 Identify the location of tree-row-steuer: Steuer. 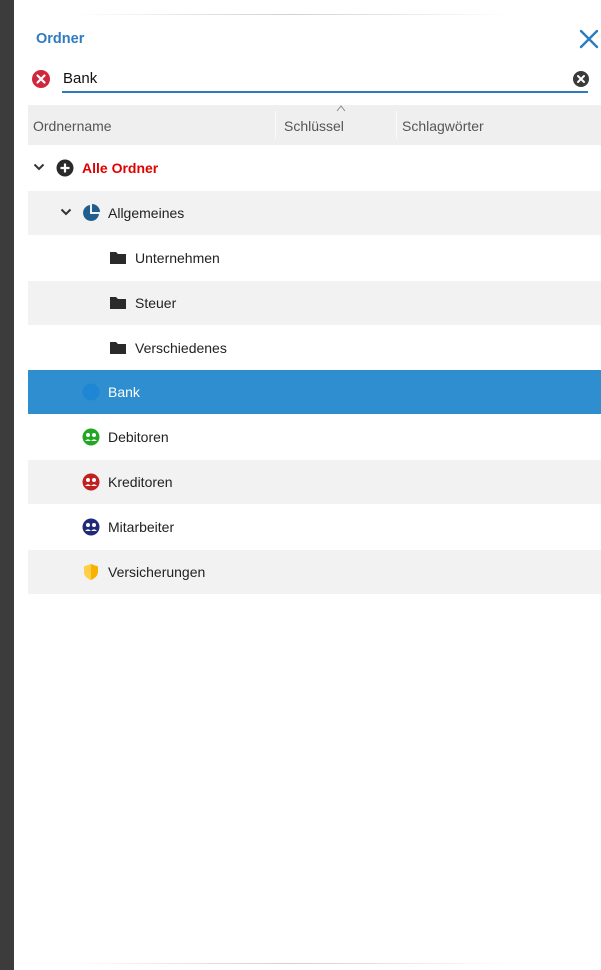
(314, 303).